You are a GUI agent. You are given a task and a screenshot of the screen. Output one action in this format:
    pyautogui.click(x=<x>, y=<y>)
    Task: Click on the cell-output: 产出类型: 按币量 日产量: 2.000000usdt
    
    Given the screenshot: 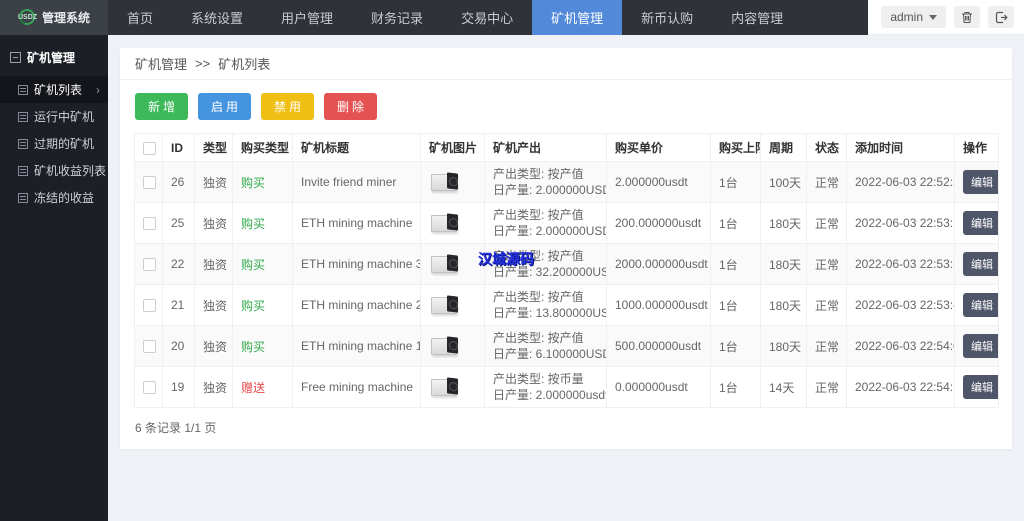 What is the action you would take?
    pyautogui.click(x=545, y=387)
    